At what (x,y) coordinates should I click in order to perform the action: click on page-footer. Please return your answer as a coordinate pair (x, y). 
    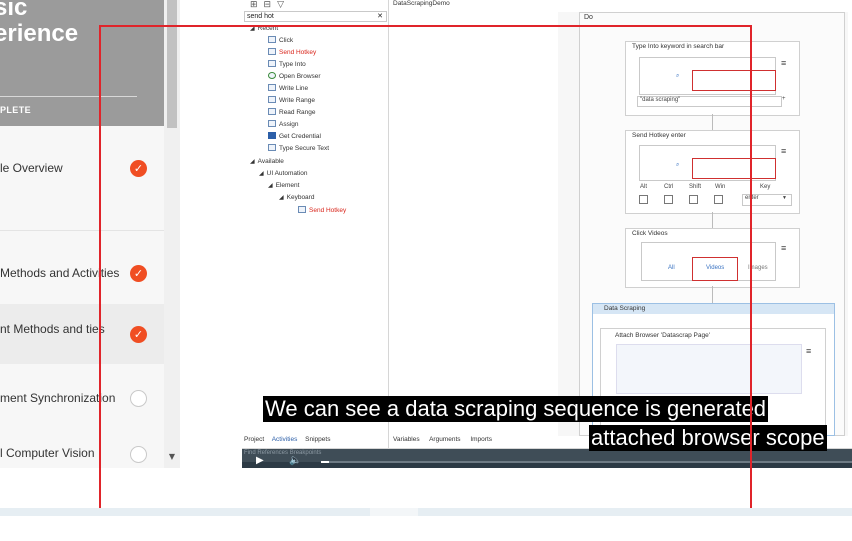
    Looking at the image, I should click on (426, 512).